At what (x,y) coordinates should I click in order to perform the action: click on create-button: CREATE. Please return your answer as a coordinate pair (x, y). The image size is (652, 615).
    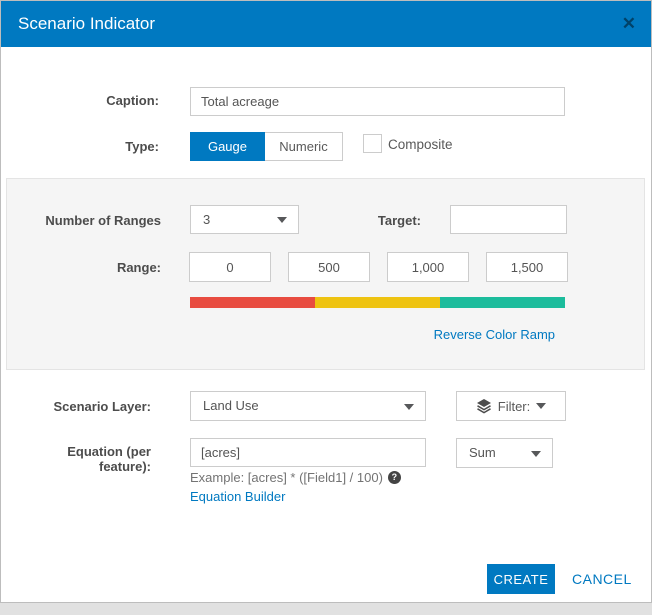
    Looking at the image, I should click on (521, 579).